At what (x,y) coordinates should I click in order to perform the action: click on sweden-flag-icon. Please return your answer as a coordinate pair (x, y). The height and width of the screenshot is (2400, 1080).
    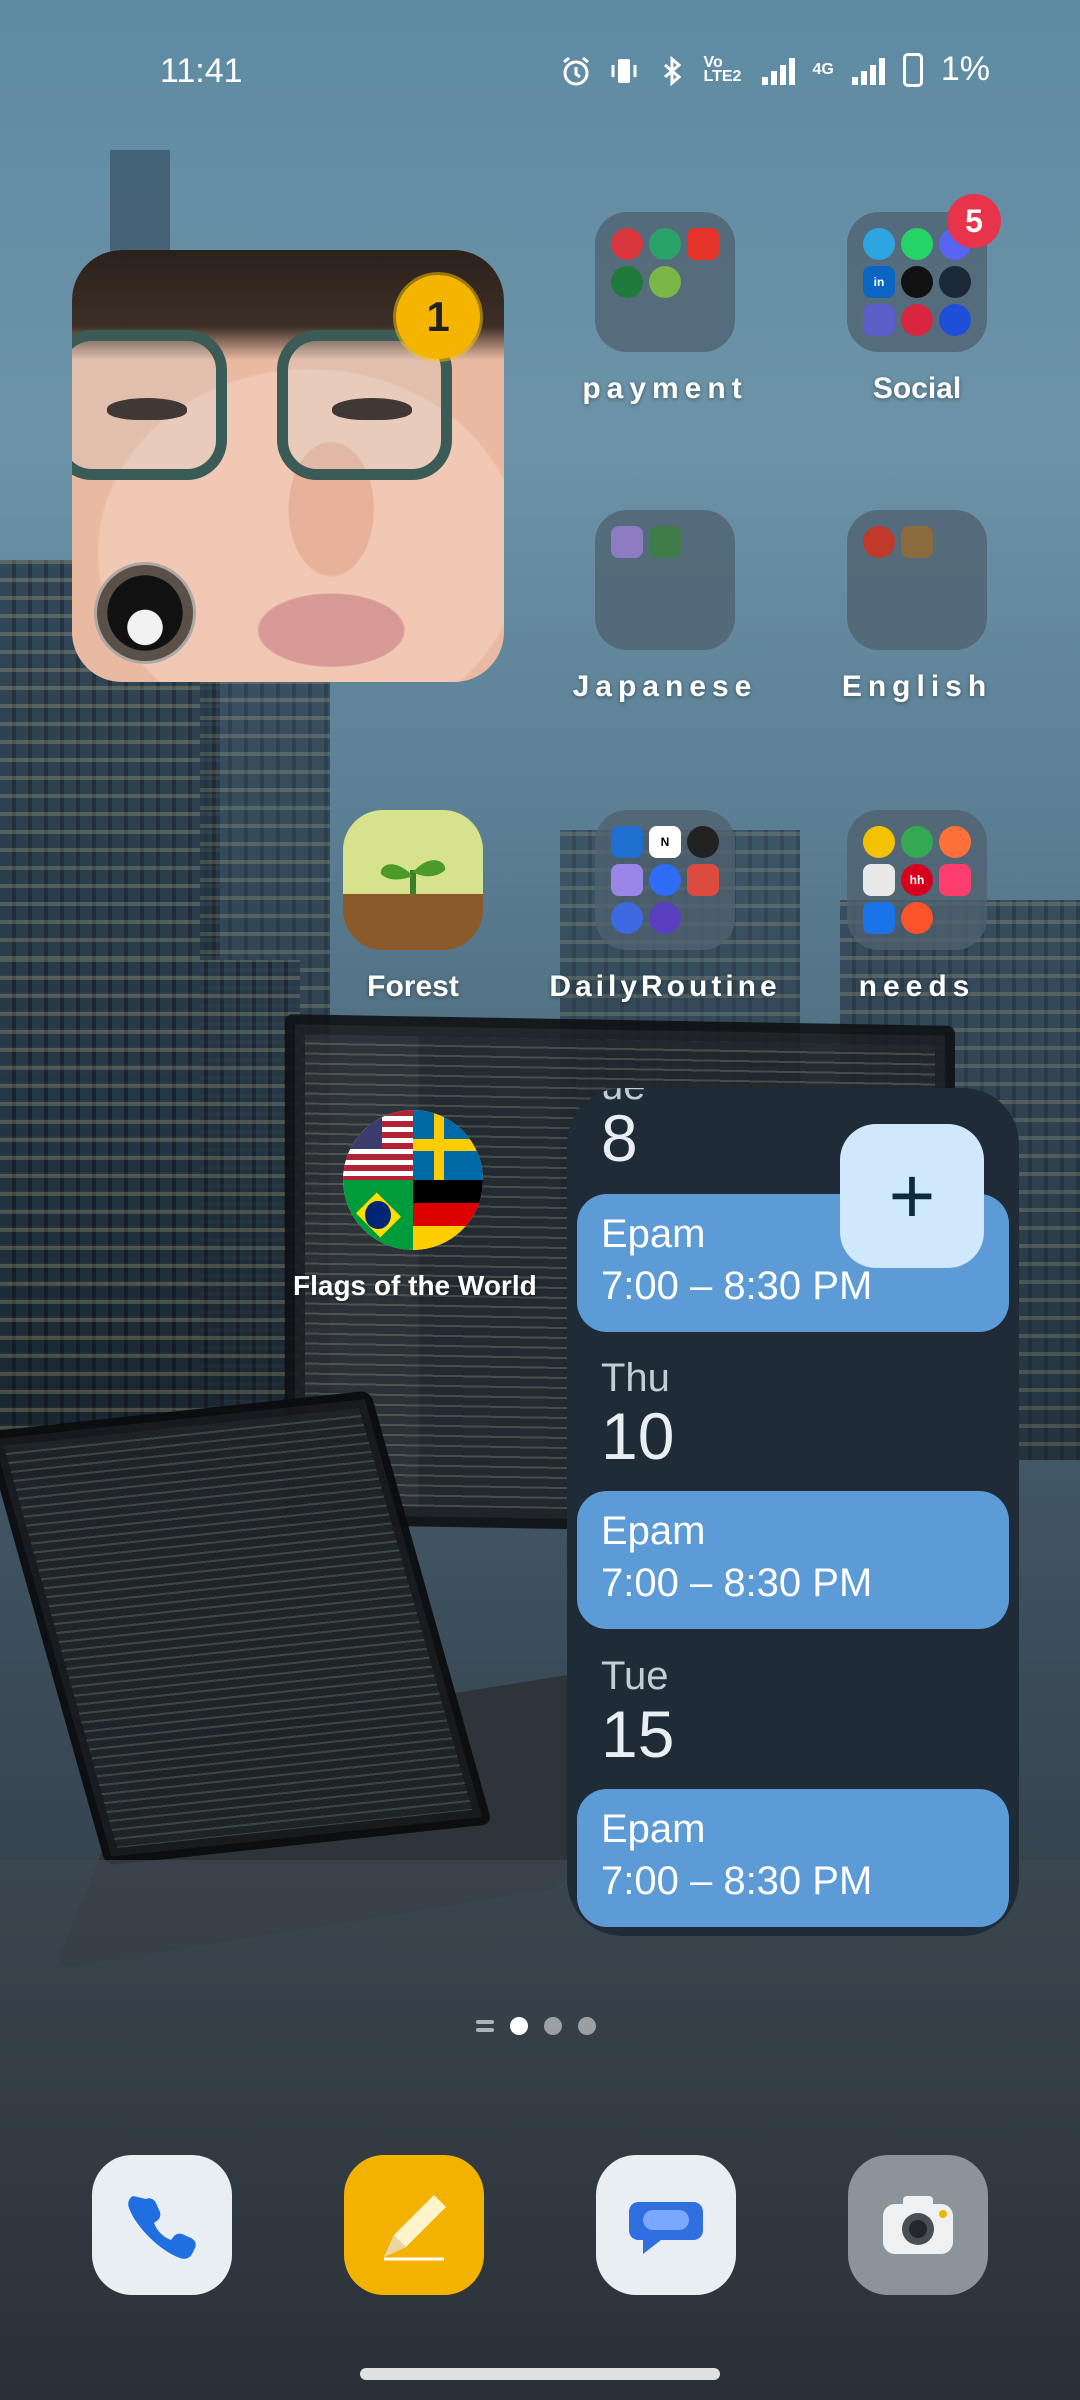
    Looking at the image, I should click on (448, 1145).